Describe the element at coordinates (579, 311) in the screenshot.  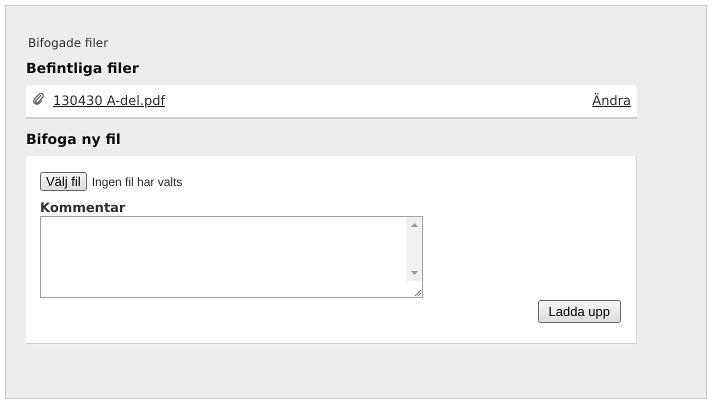
I see `upload-button: Ladda upp` at that location.